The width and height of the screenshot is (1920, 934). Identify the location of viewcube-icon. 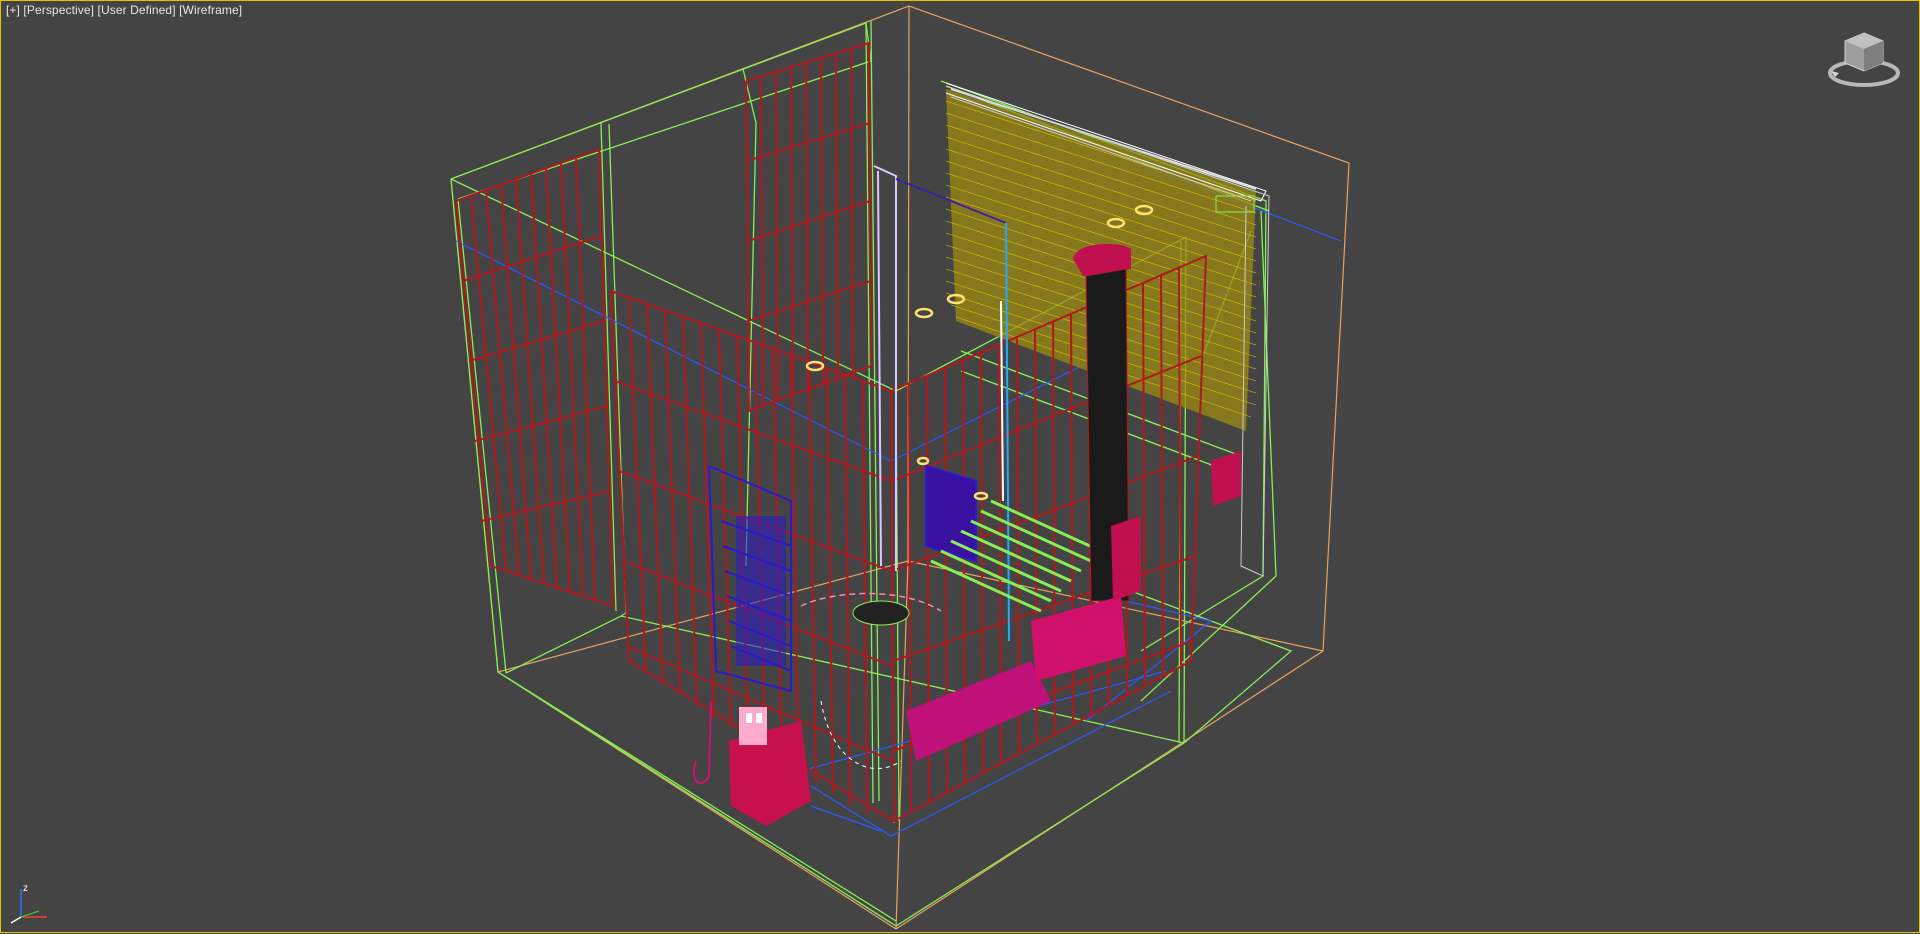
(1864, 59).